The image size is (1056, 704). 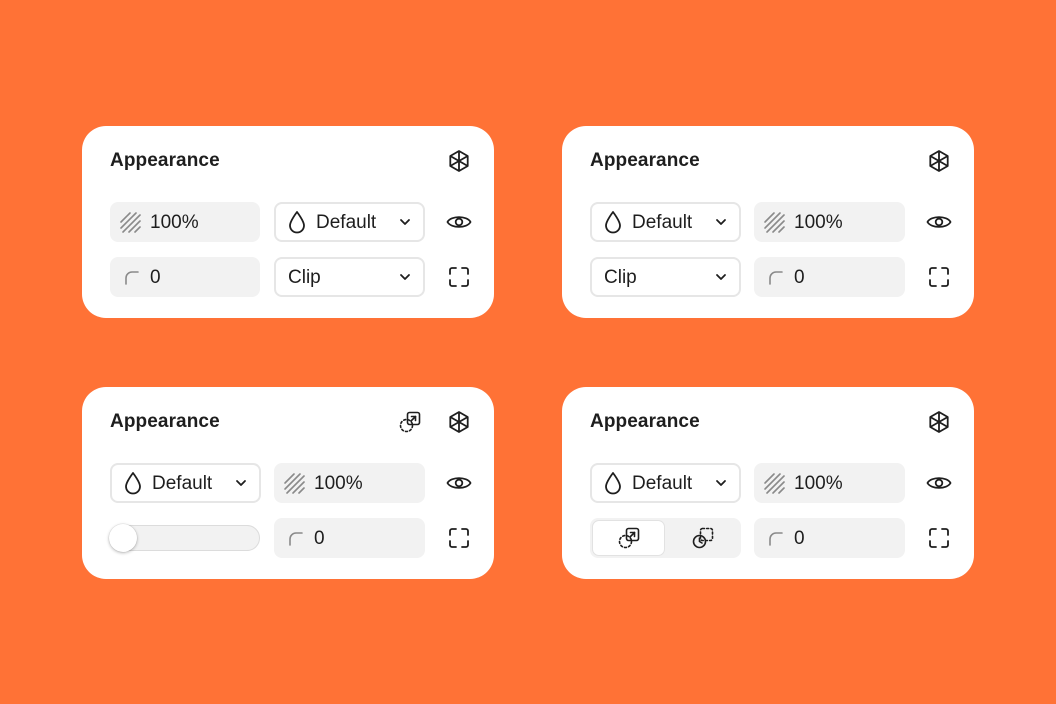 I want to click on appearance-panel-3: Appearance Default 100% 0, so click(x=288, y=483).